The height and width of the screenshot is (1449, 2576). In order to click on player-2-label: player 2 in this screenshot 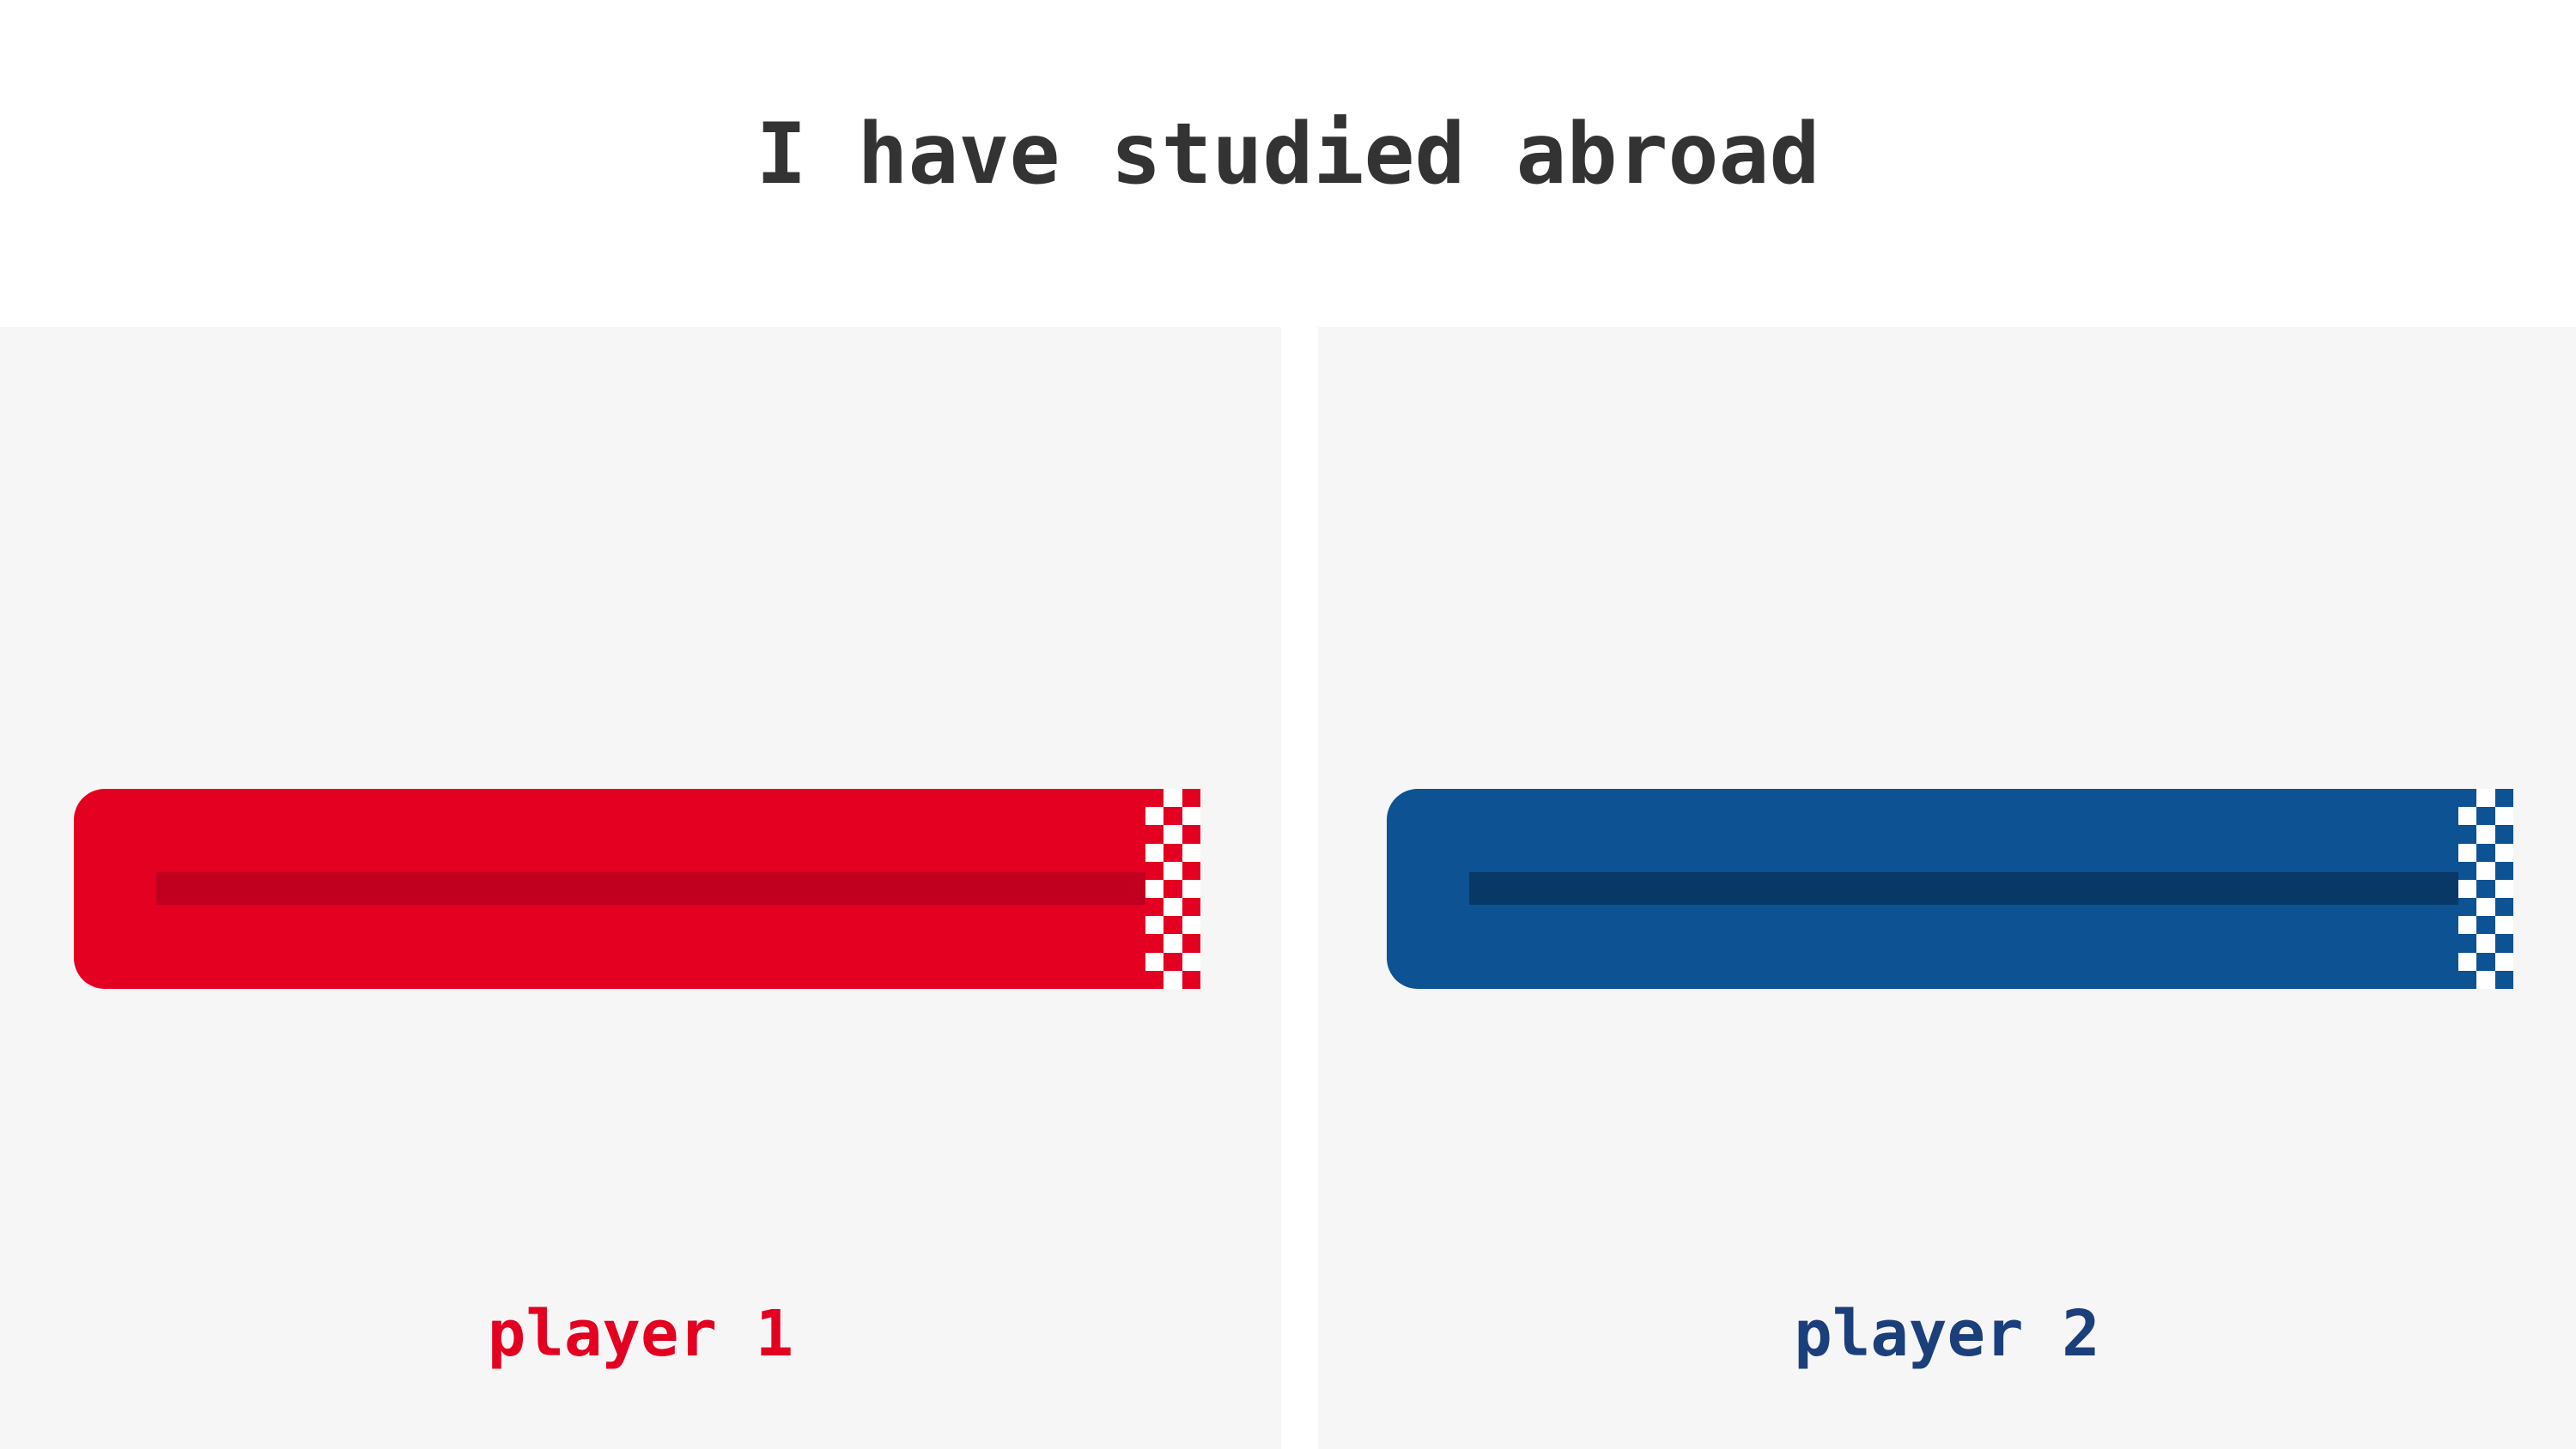, I will do `click(1947, 1334)`.